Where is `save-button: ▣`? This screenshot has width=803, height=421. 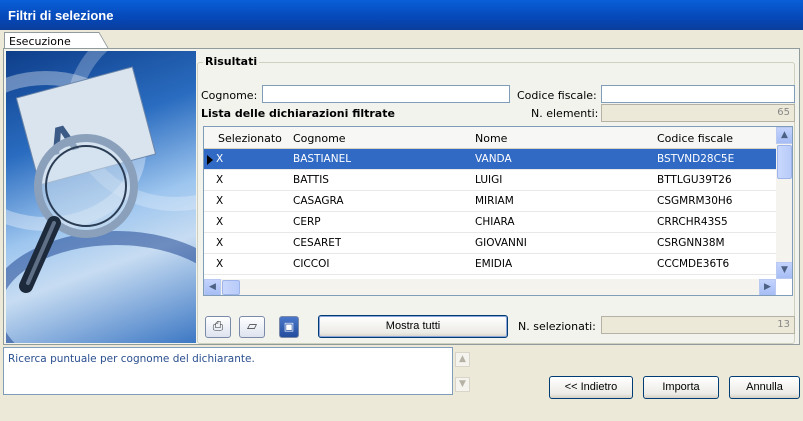 save-button: ▣ is located at coordinates (289, 327).